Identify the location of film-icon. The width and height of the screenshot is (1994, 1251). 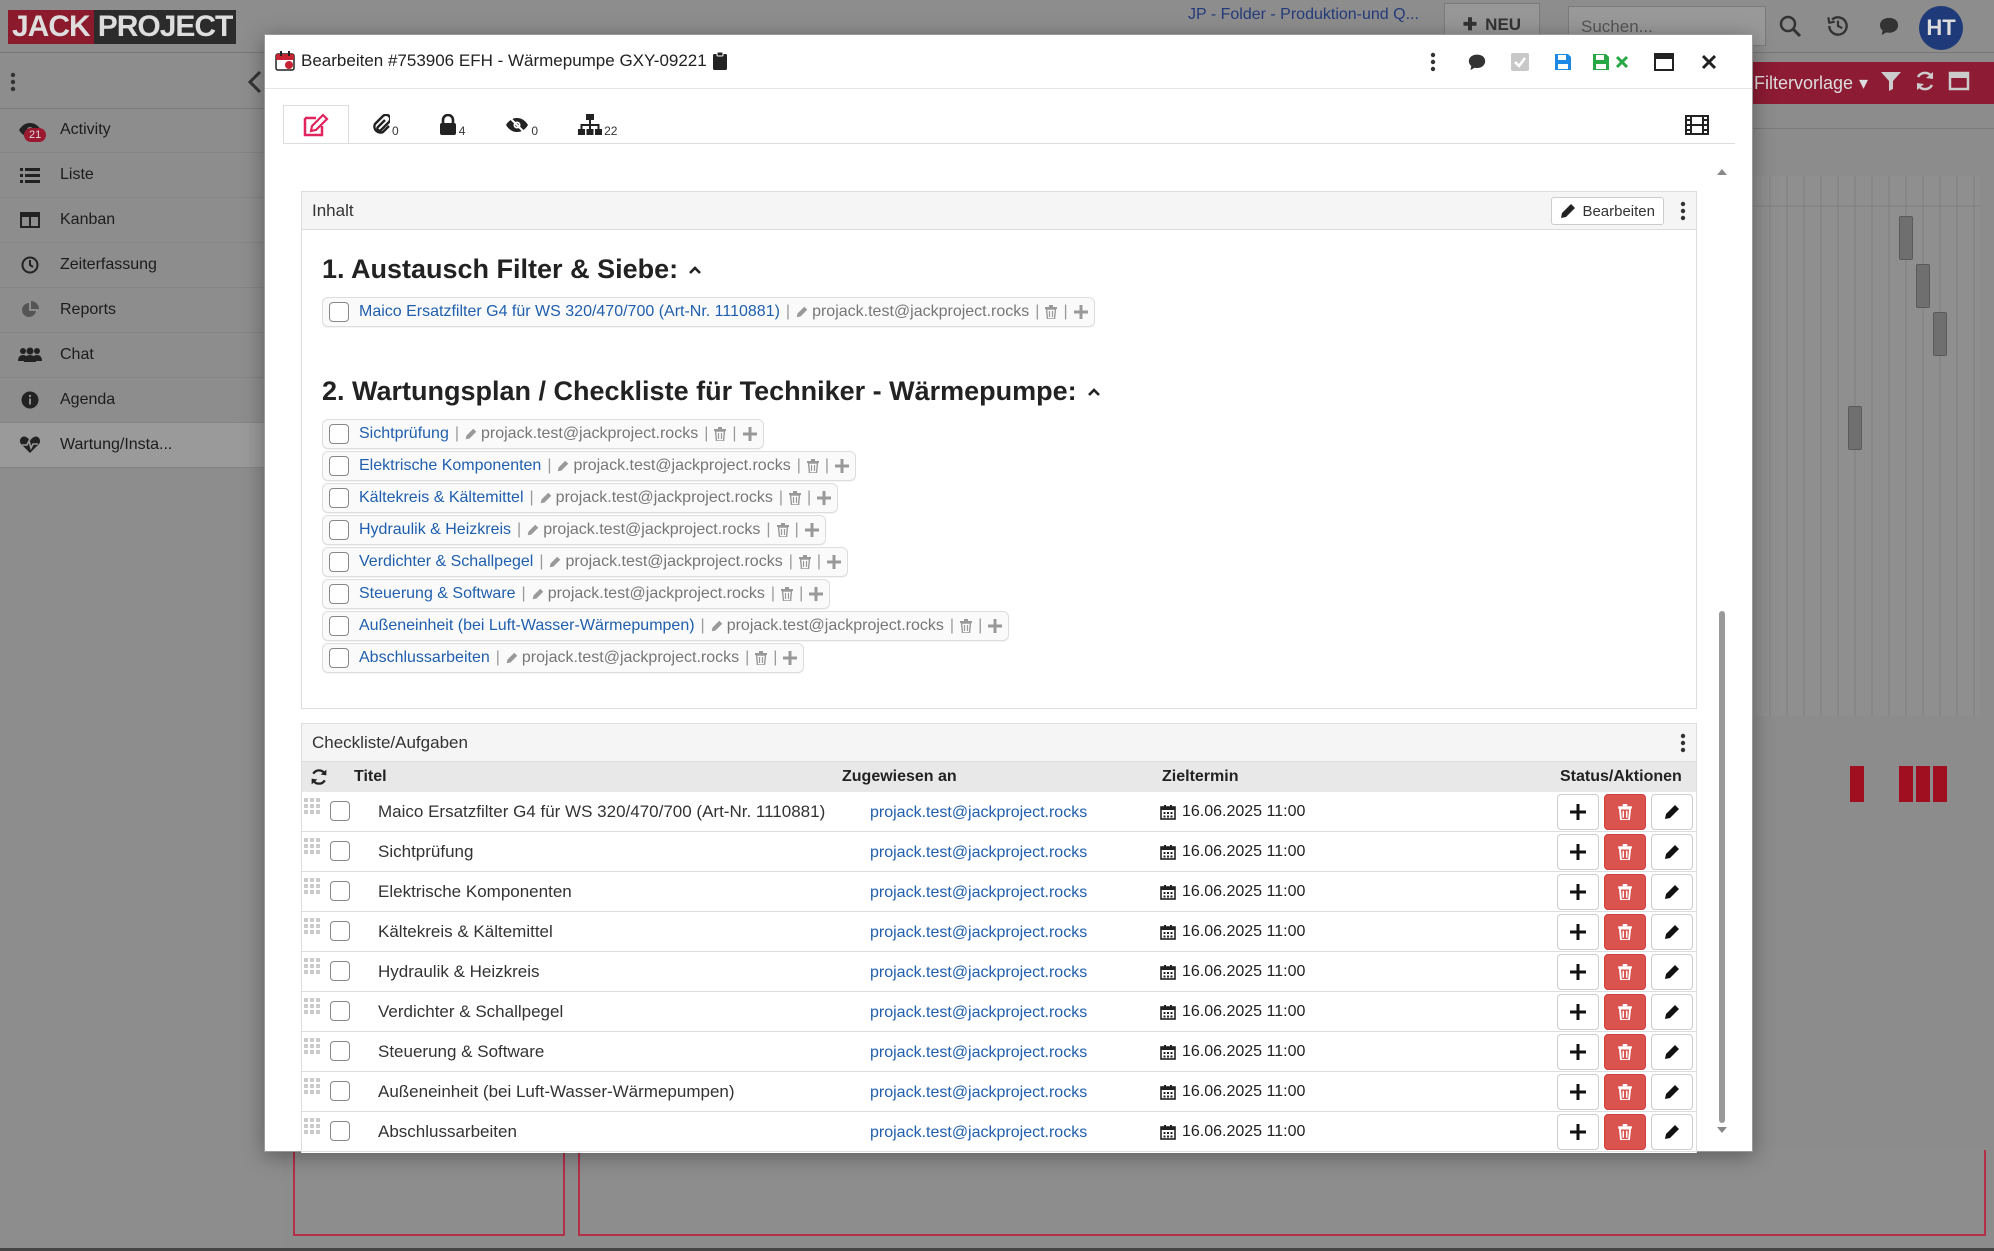
(1697, 125).